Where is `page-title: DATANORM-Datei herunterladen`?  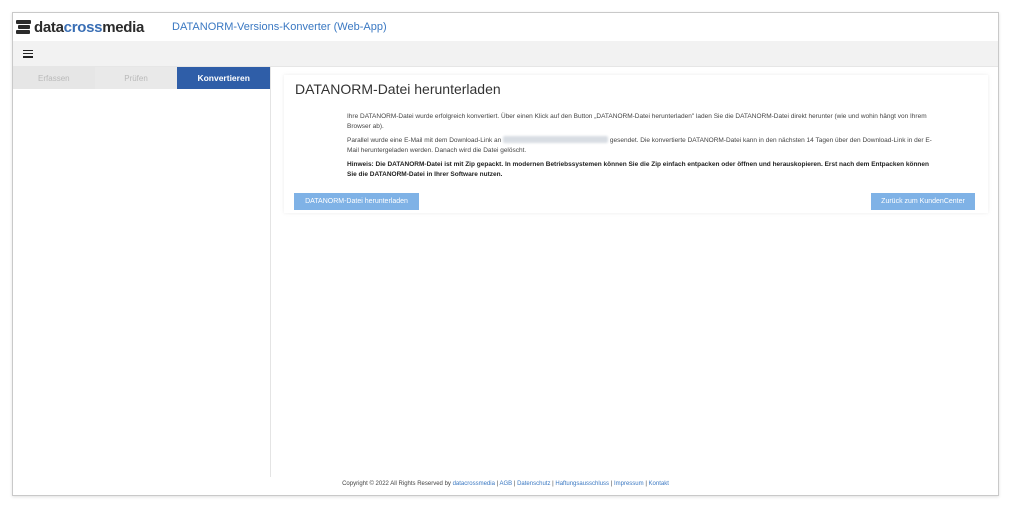
page-title: DATANORM-Datei herunterladen is located at coordinates (398, 89).